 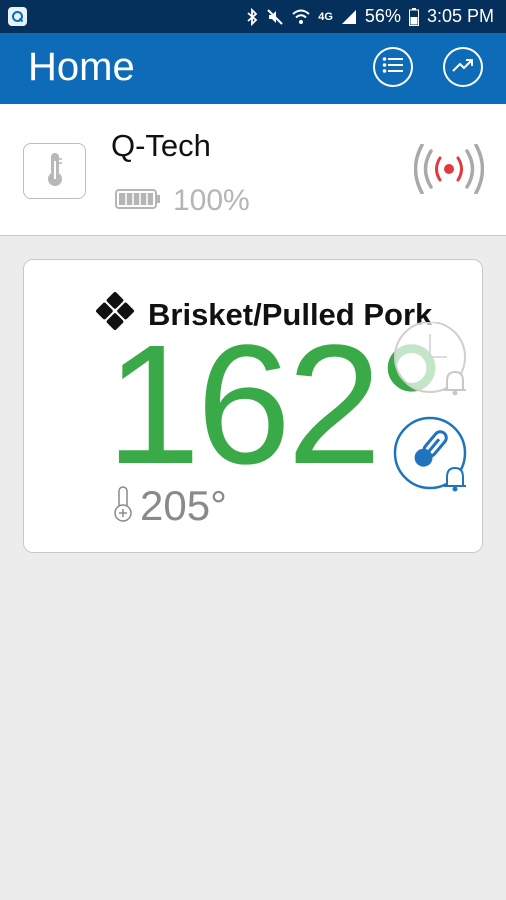 What do you see at coordinates (183, 505) in the screenshot?
I see `target-temp-value: 205°` at bounding box center [183, 505].